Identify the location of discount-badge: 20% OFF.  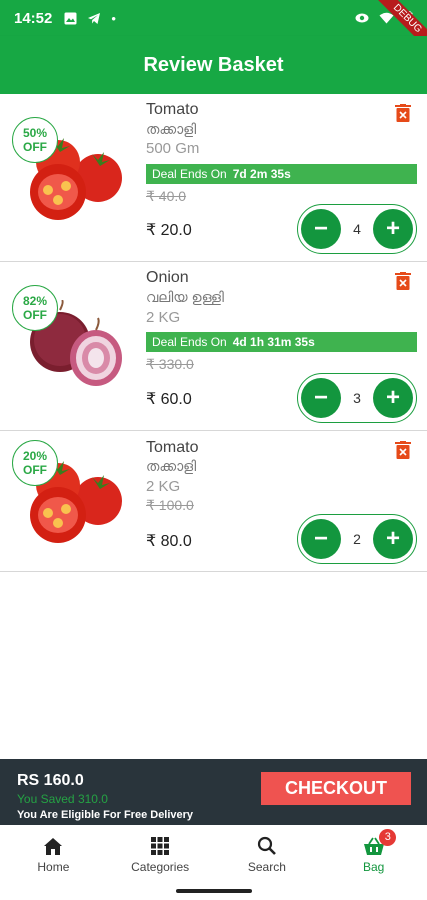
(35, 463).